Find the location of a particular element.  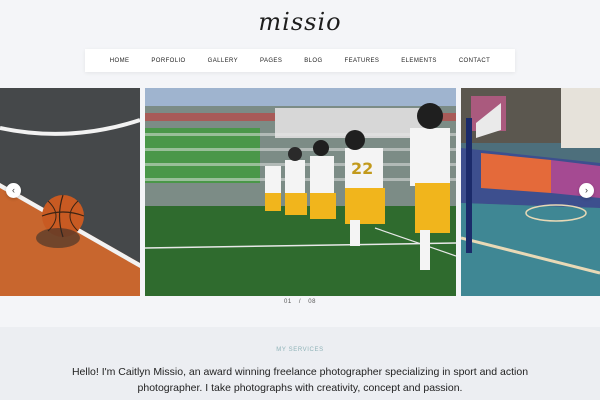

chevron-right-icon: › is located at coordinates (586, 190).